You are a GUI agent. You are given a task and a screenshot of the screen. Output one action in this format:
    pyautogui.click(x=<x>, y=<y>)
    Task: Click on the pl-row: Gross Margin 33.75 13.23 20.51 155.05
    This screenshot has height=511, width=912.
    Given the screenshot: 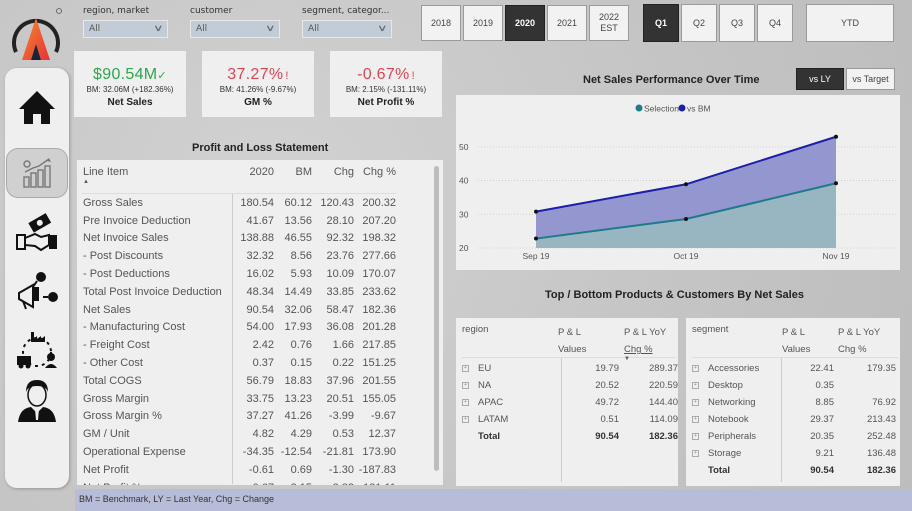 What is the action you would take?
    pyautogui.click(x=239, y=399)
    